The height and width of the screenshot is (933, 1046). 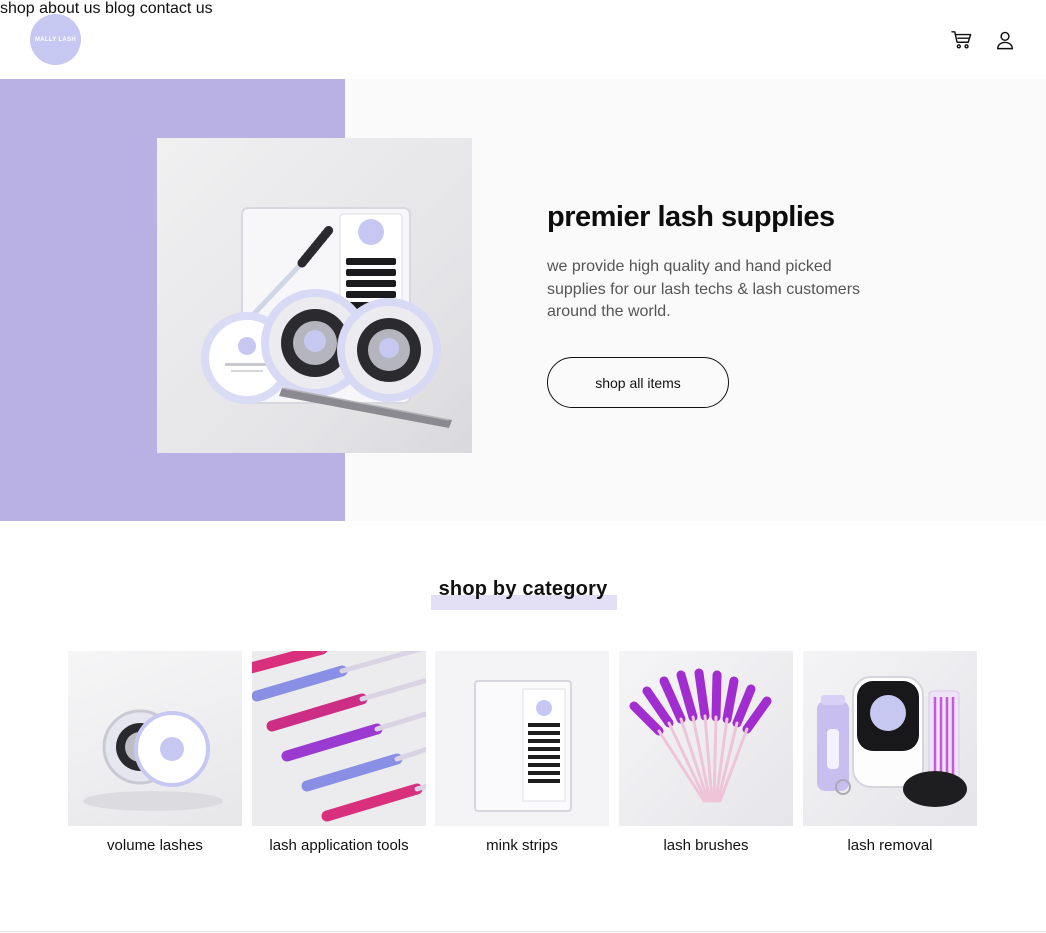 What do you see at coordinates (523, 39) in the screenshot?
I see `site-header: MALLY LASH shop about us blog contact us` at bounding box center [523, 39].